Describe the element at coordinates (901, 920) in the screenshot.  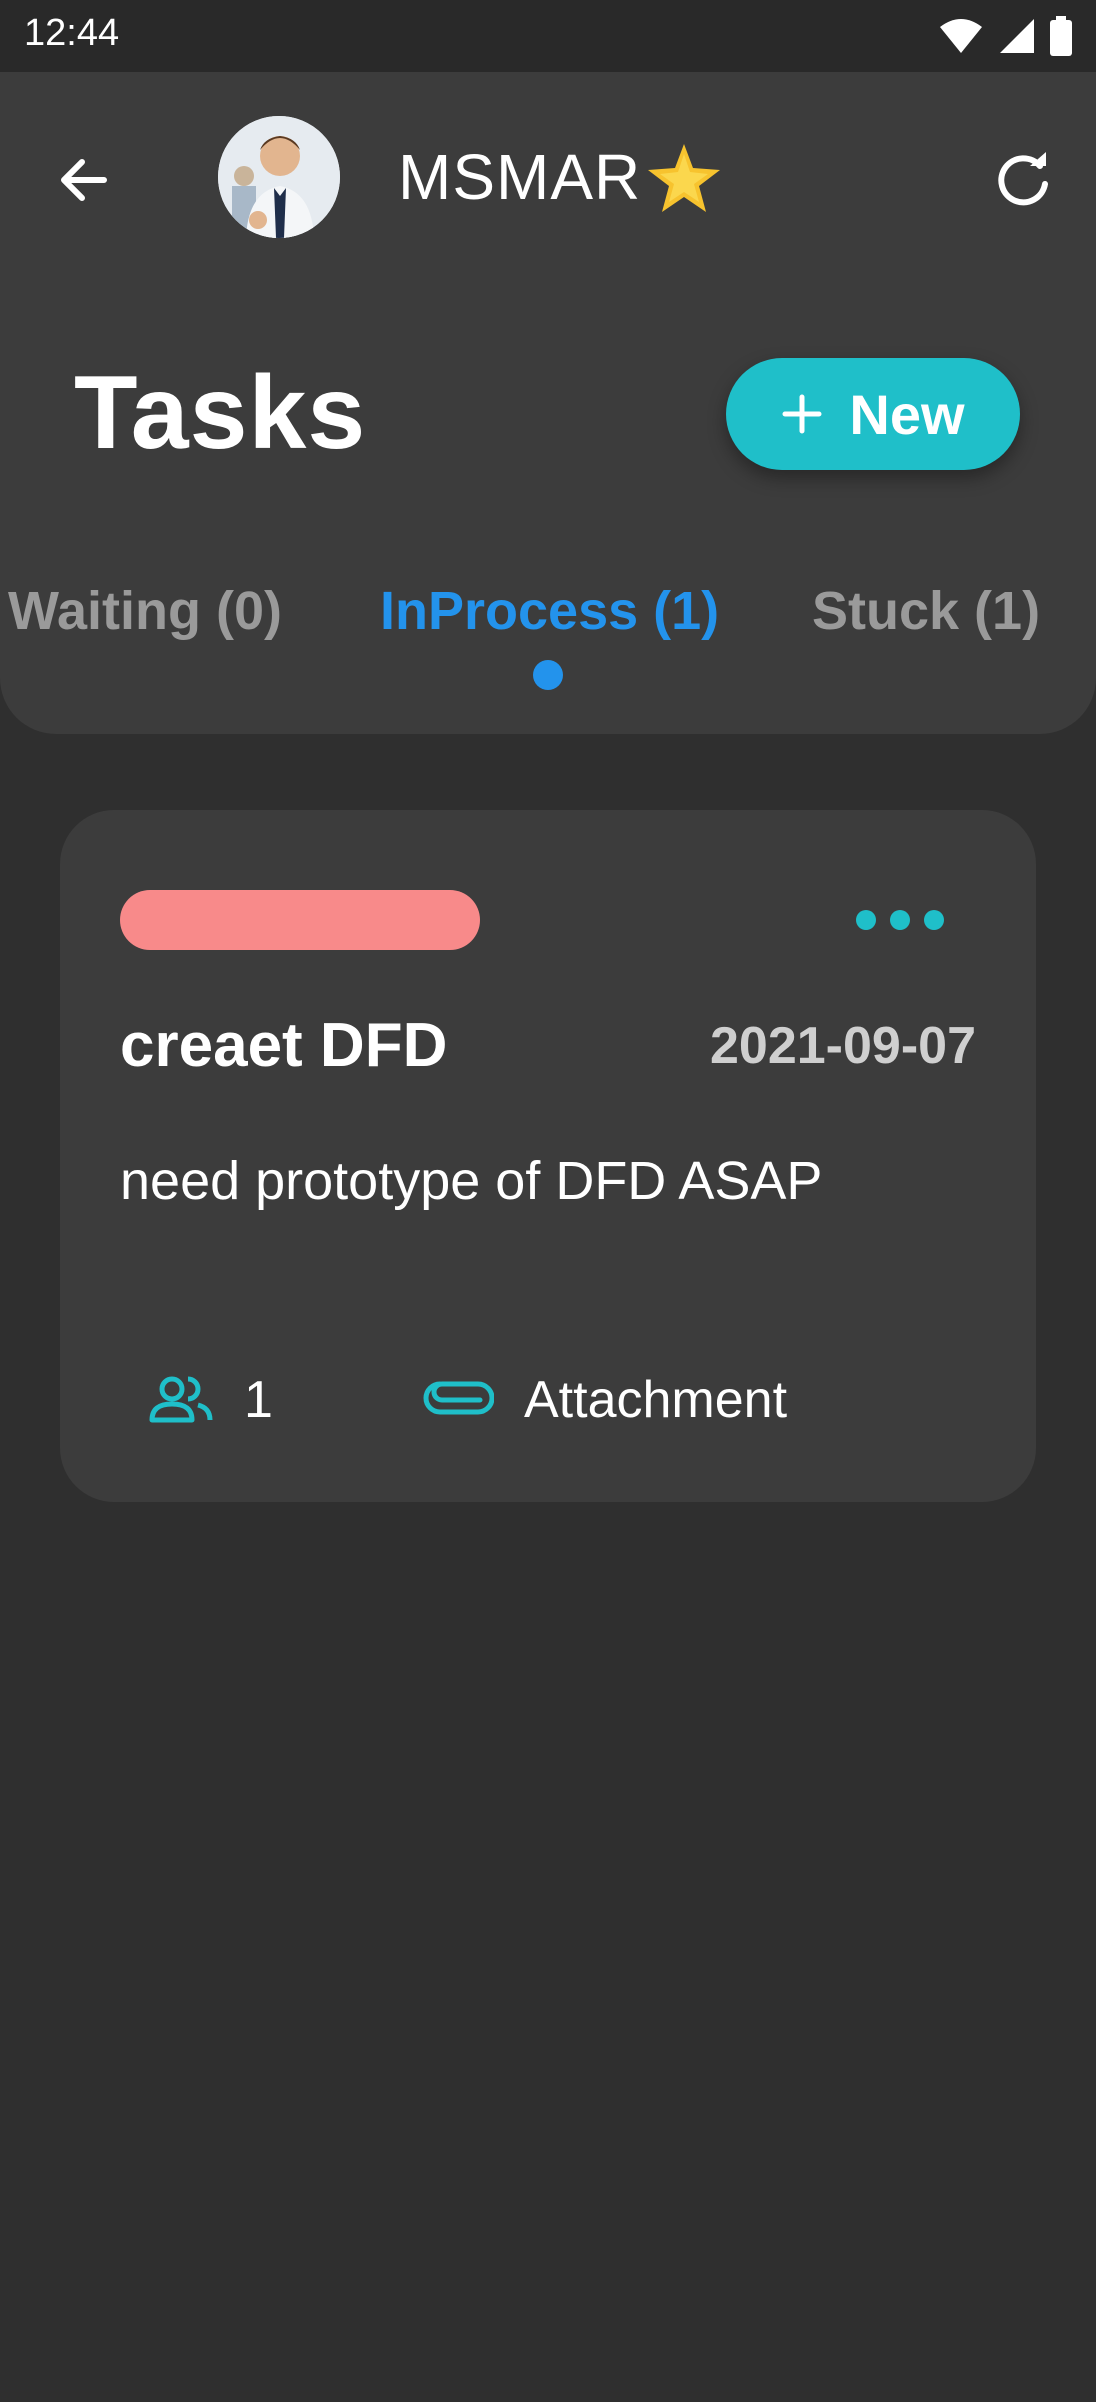
I see `more-options-button` at that location.